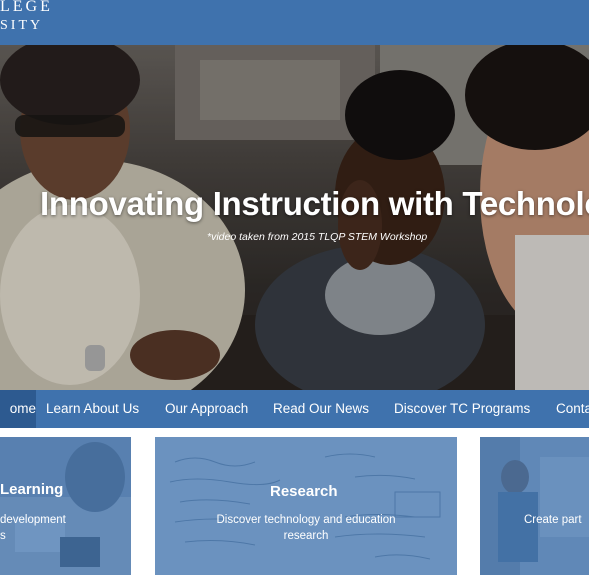 Image resolution: width=589 pixels, height=588 pixels. What do you see at coordinates (306, 520) in the screenshot?
I see `card-description-line: Discover technology and education` at bounding box center [306, 520].